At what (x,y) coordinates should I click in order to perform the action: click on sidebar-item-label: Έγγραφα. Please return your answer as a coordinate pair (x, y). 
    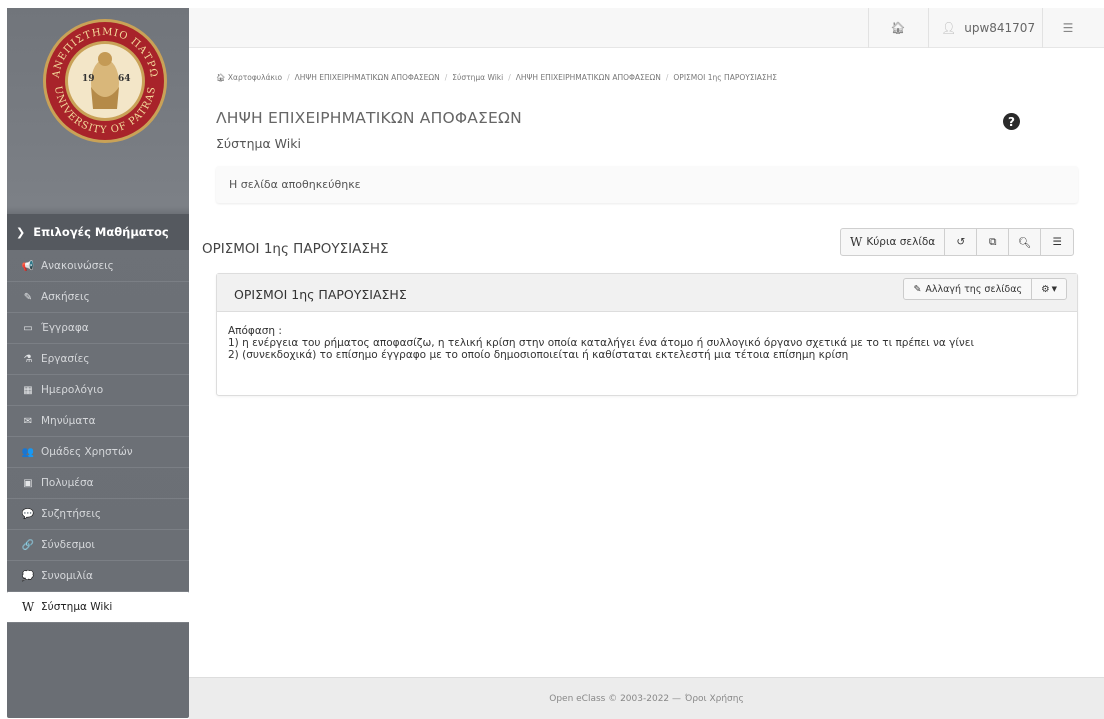
    Looking at the image, I should click on (65, 328).